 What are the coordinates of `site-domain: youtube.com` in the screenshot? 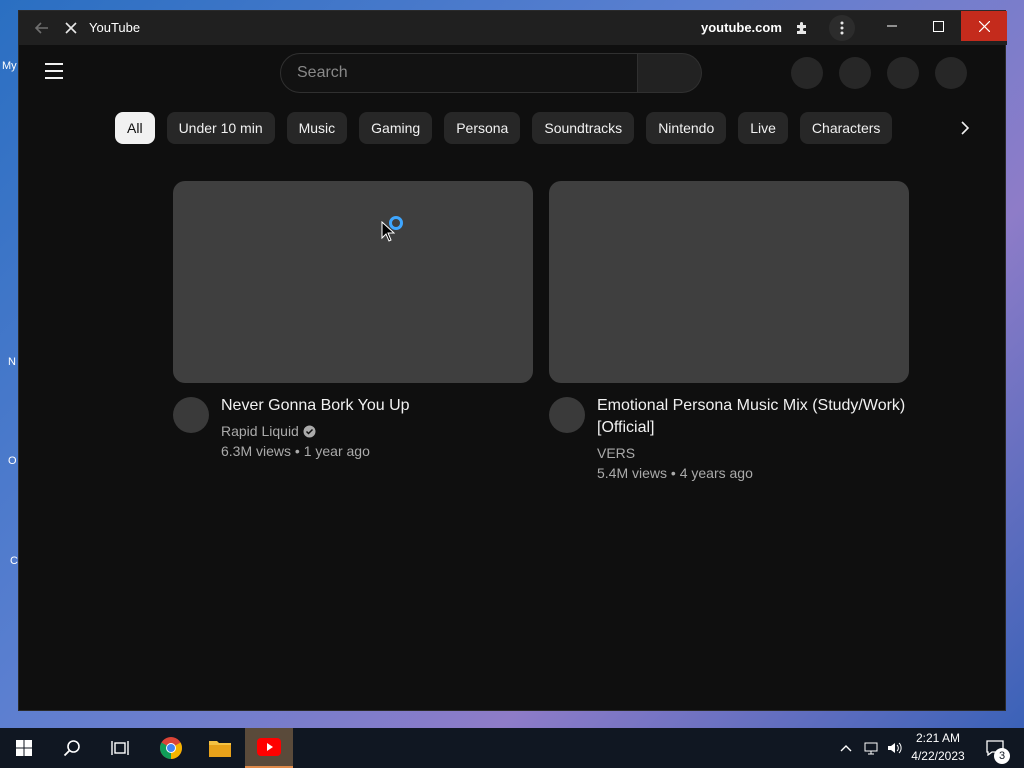 It's located at (741, 28).